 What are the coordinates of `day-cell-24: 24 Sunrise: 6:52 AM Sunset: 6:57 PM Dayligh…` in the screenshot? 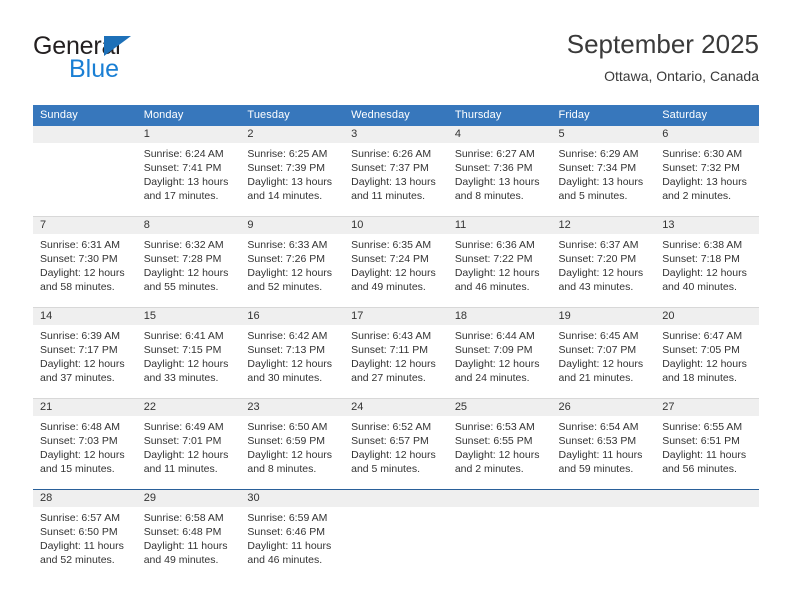 It's located at (396, 444).